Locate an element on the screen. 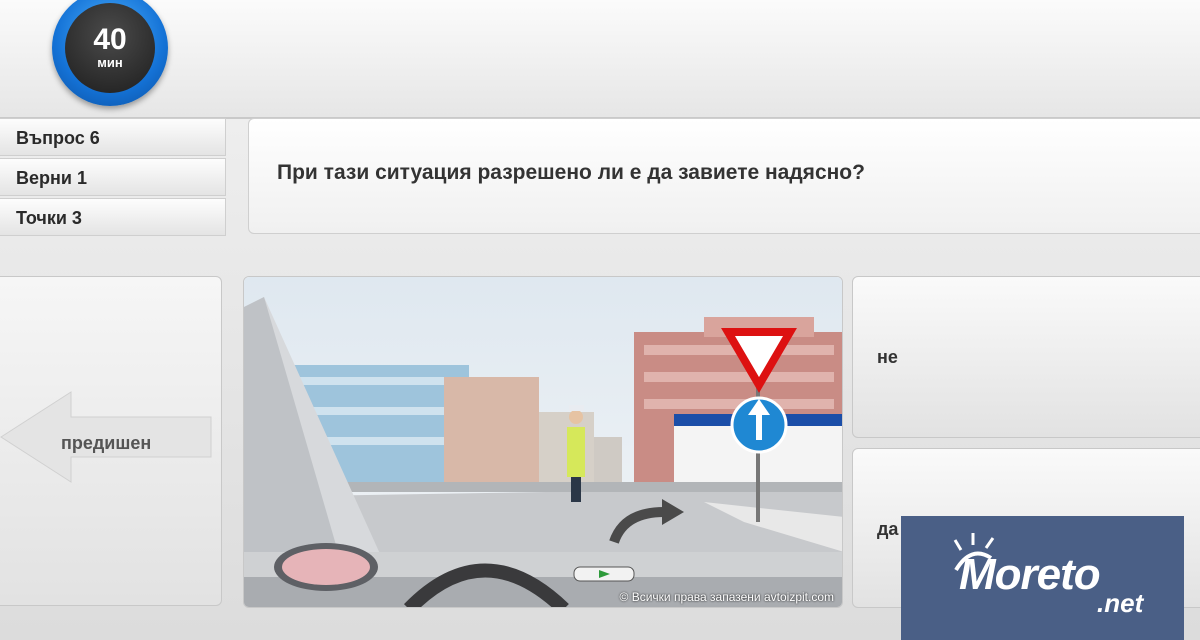  stats-panel: Въпрос 6 Верни 1 Точки 3 is located at coordinates (113, 178).